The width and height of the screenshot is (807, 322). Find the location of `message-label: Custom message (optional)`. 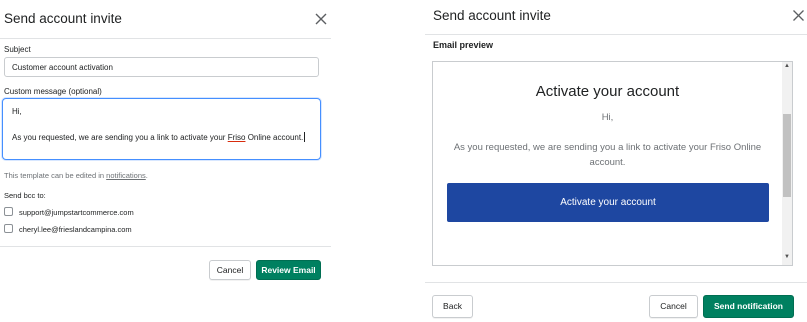

message-label: Custom message (optional) is located at coordinates (53, 91).